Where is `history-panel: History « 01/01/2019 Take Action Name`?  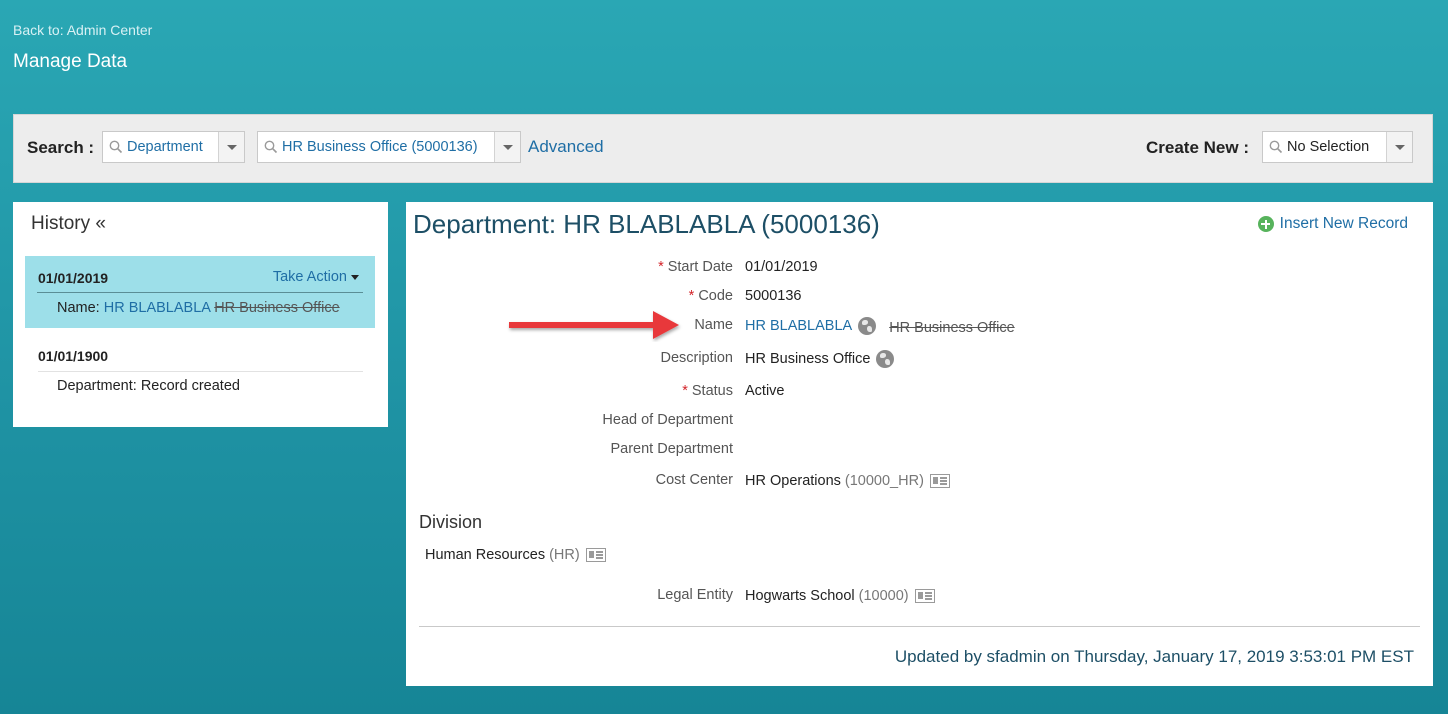 history-panel: History « 01/01/2019 Take Action Name is located at coordinates (200, 314).